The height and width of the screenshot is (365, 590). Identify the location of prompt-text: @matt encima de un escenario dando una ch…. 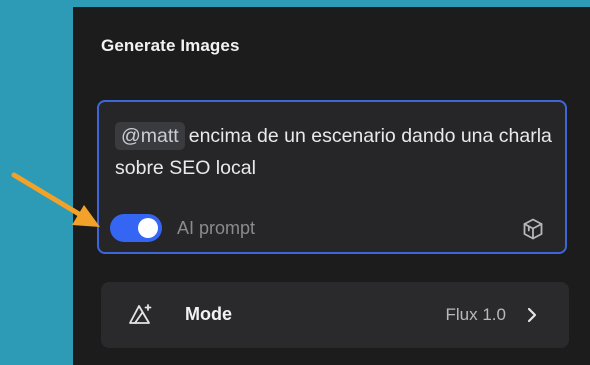
(335, 152).